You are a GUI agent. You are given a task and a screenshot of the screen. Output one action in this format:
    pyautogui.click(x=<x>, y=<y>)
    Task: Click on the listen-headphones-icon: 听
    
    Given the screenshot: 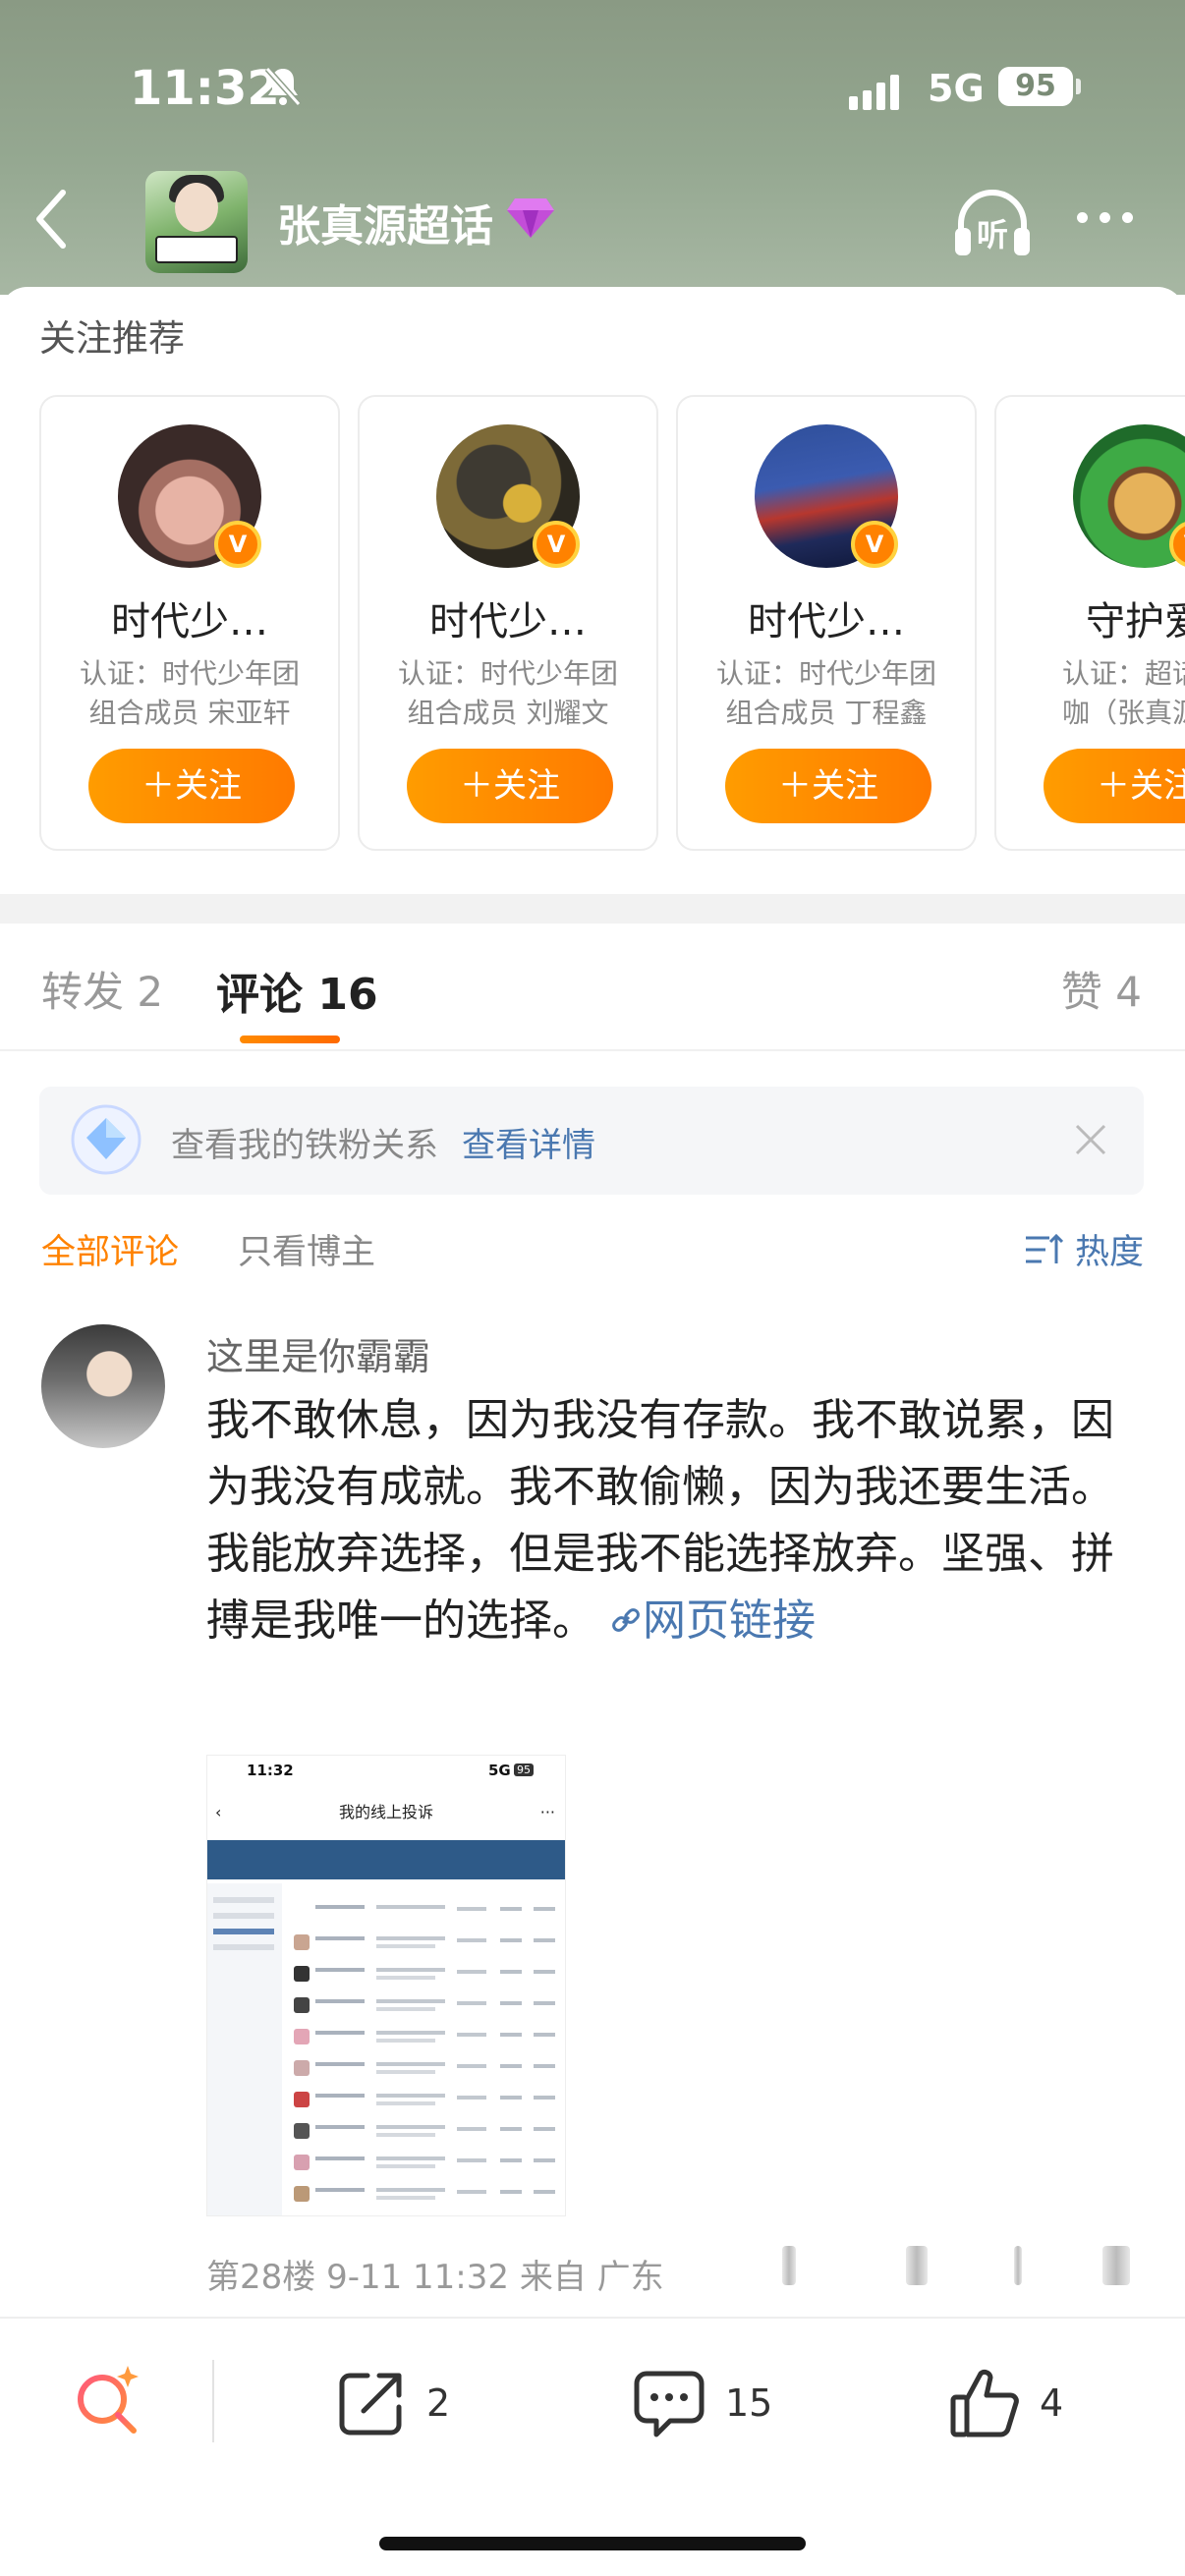 What is the action you would take?
    pyautogui.click(x=993, y=224)
    